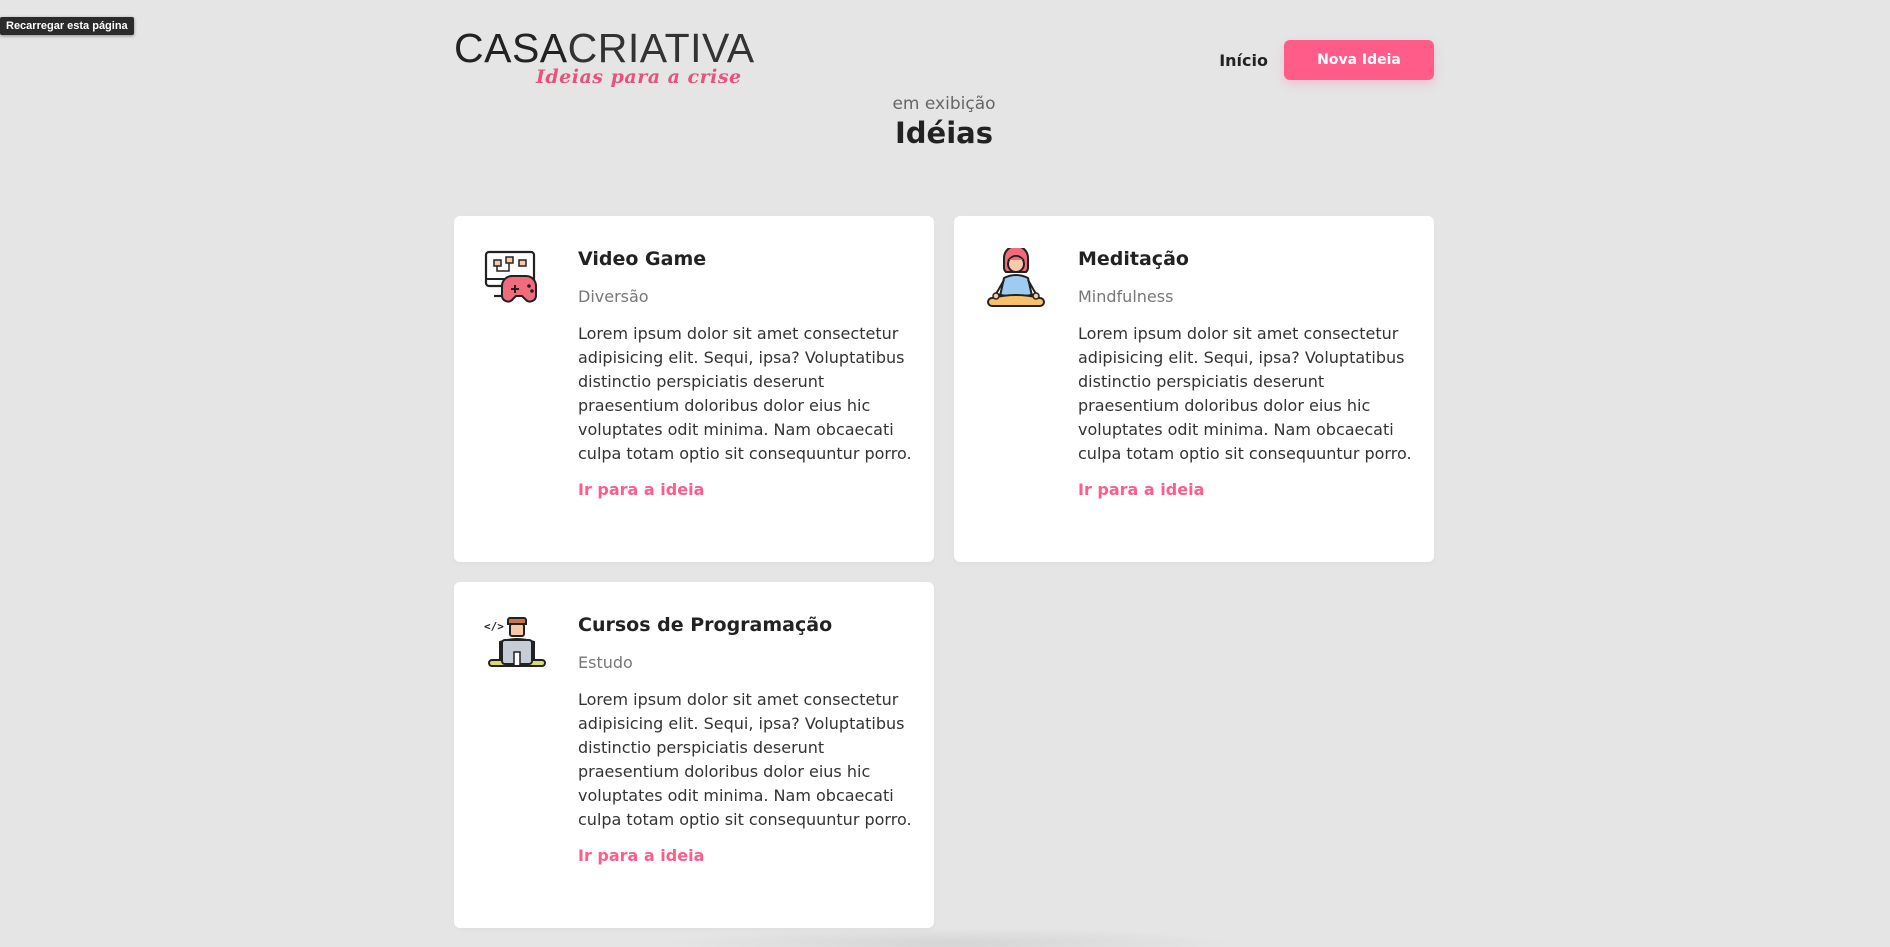 The width and height of the screenshot is (1890, 947). I want to click on new-idea-button: Nova Ideia, so click(1359, 60).